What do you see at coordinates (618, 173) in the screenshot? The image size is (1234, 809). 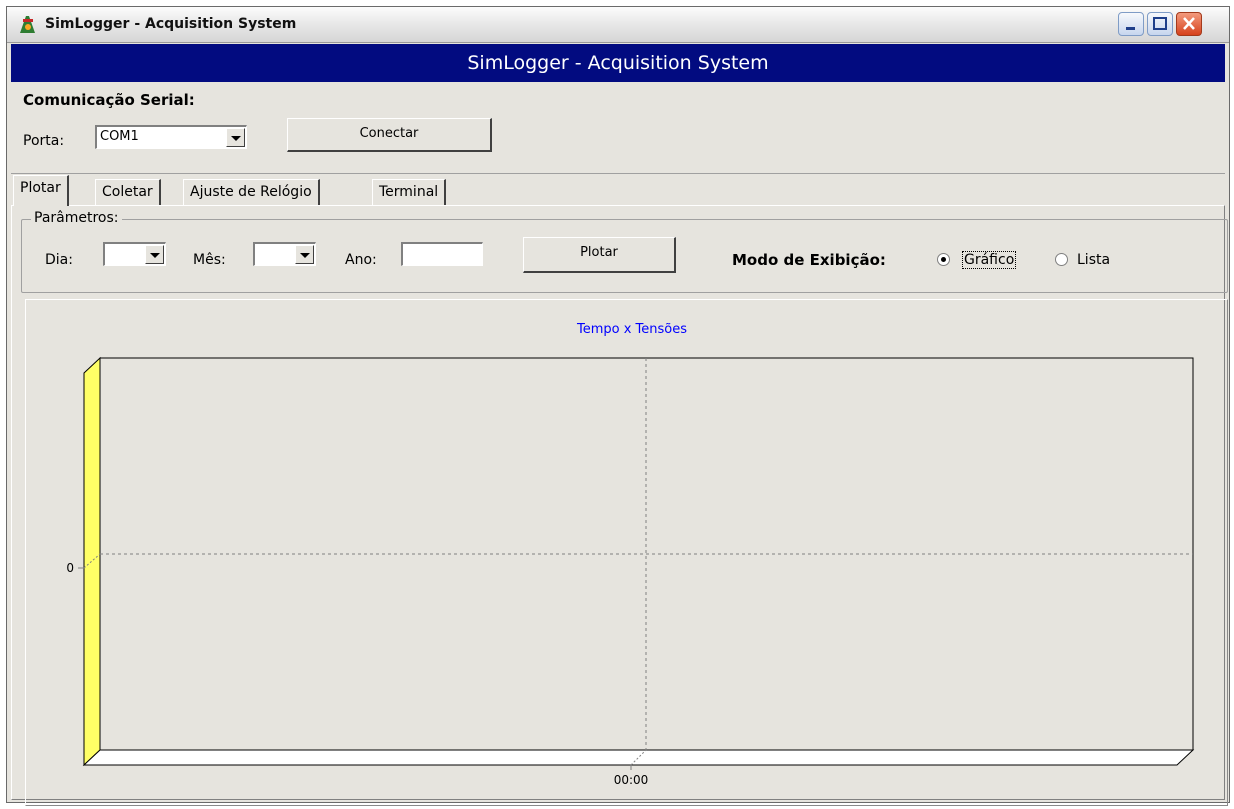 I see `separator` at bounding box center [618, 173].